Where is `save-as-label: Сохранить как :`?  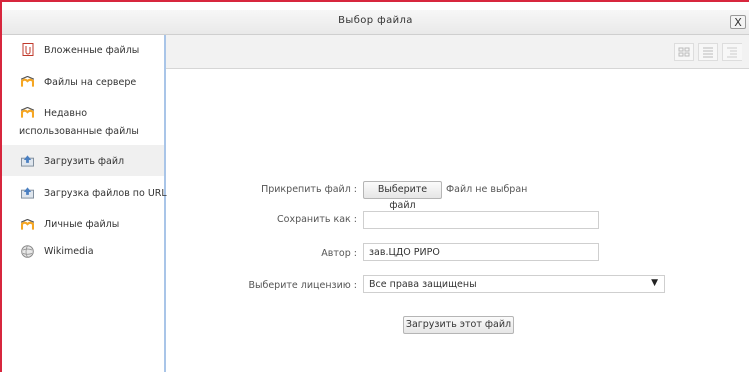
save-as-label: Сохранить как : is located at coordinates (317, 219).